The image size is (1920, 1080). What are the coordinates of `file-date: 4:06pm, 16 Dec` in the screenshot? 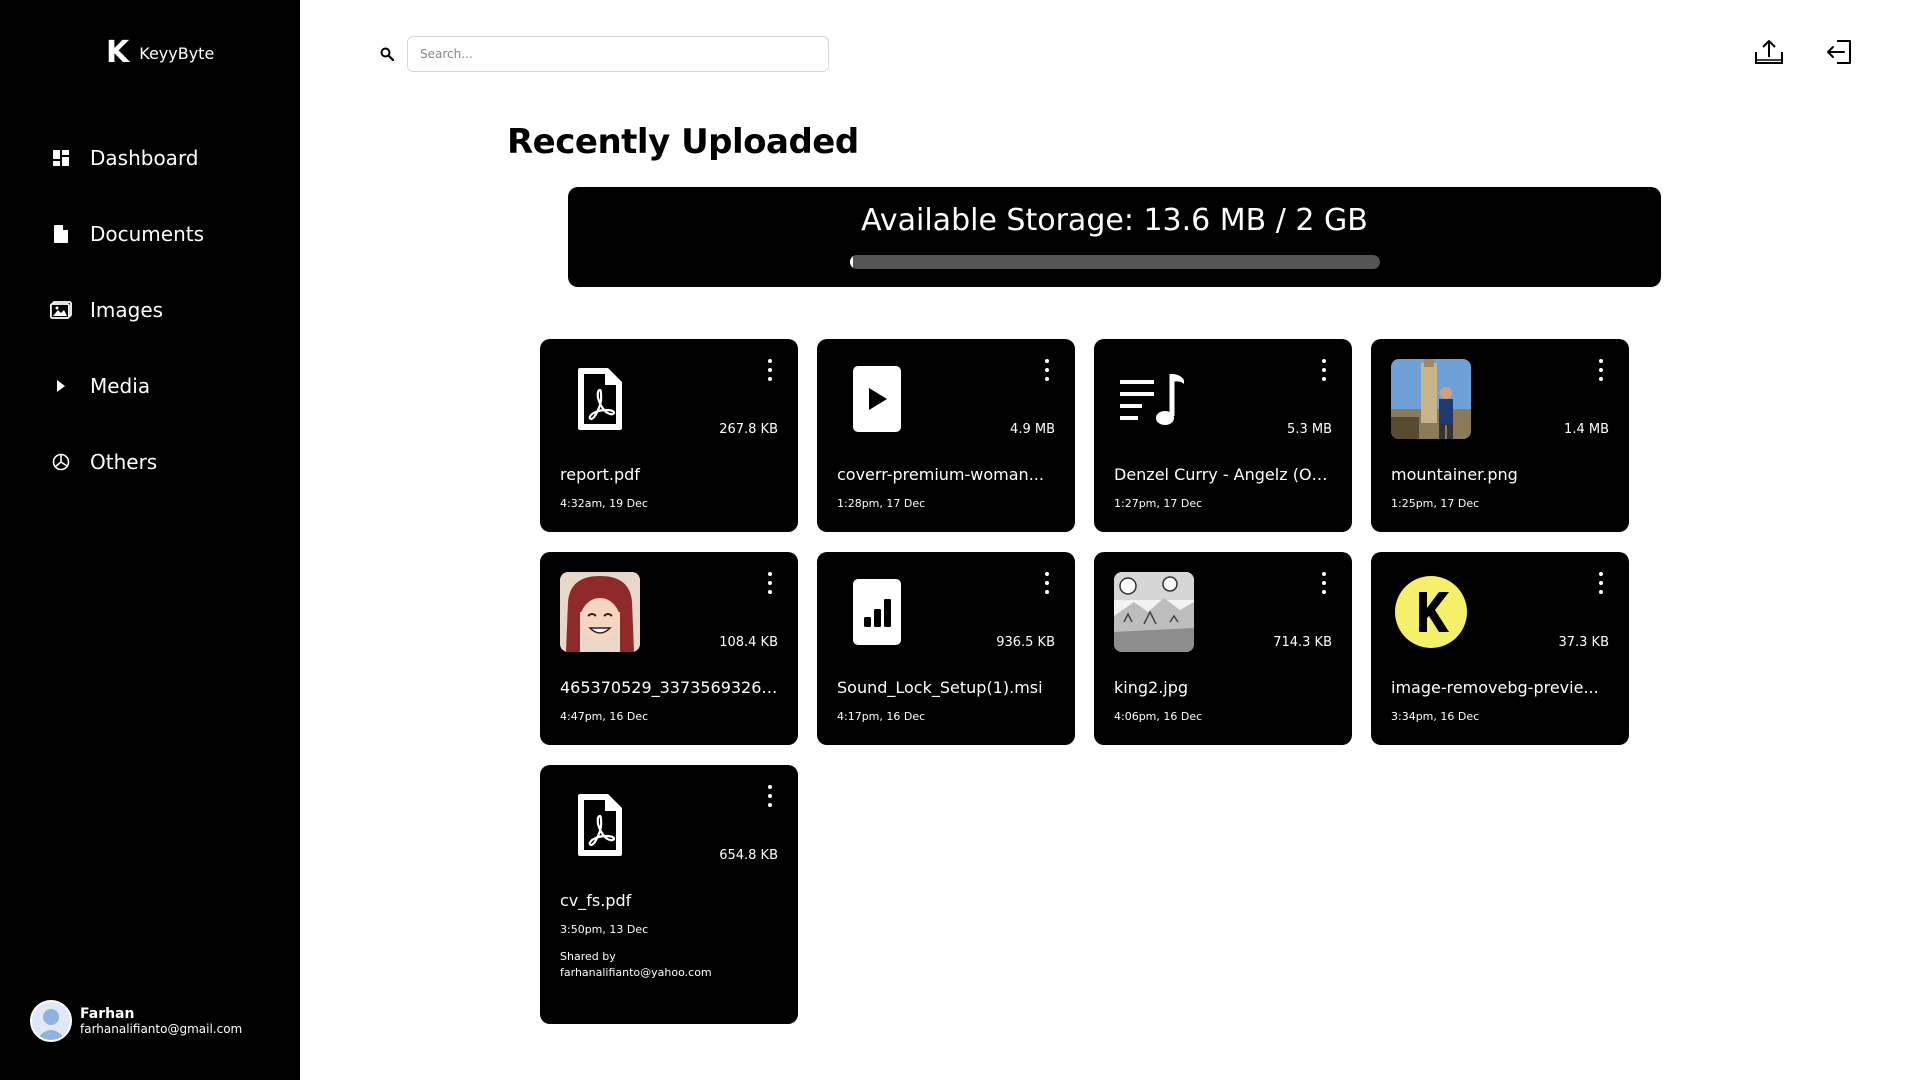 It's located at (1158, 716).